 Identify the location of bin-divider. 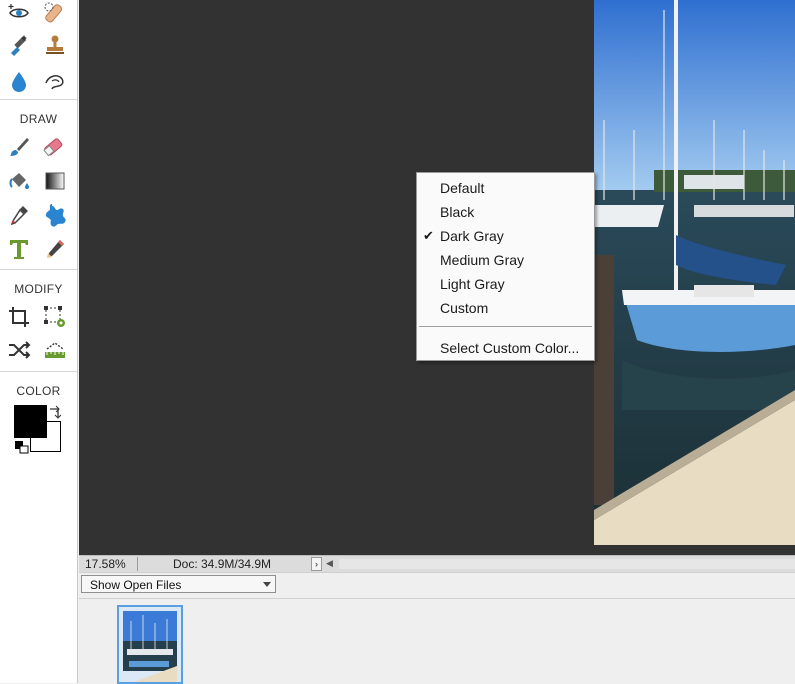
(437, 598).